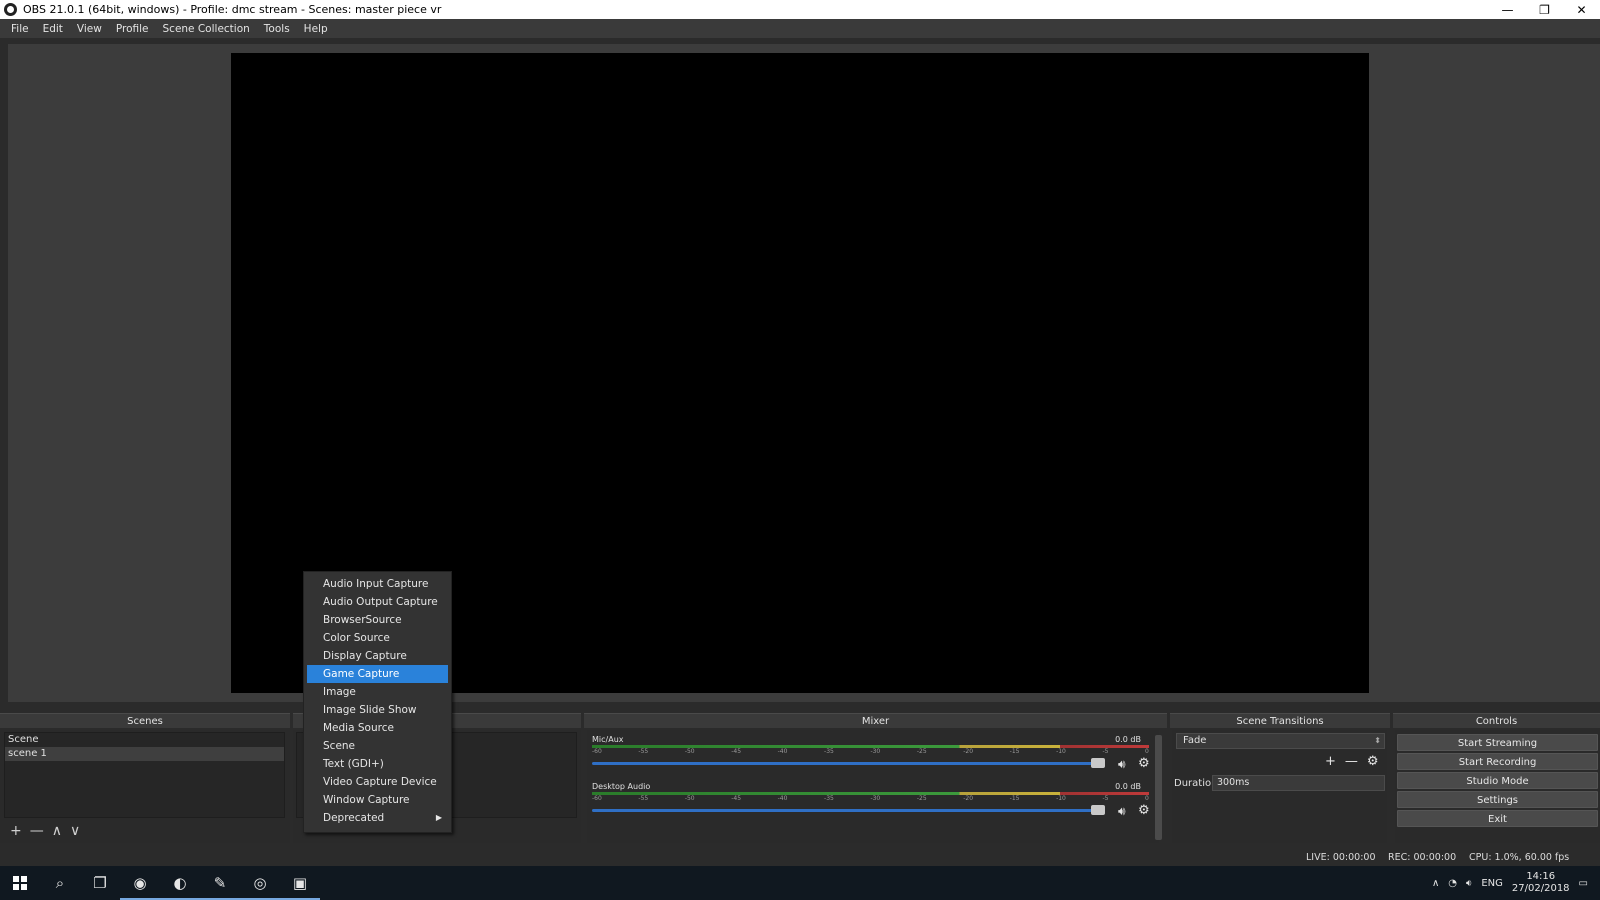 The image size is (1600, 900). What do you see at coordinates (377, 710) in the screenshot?
I see `menu-item-image-slide-show: Image Slide Show` at bounding box center [377, 710].